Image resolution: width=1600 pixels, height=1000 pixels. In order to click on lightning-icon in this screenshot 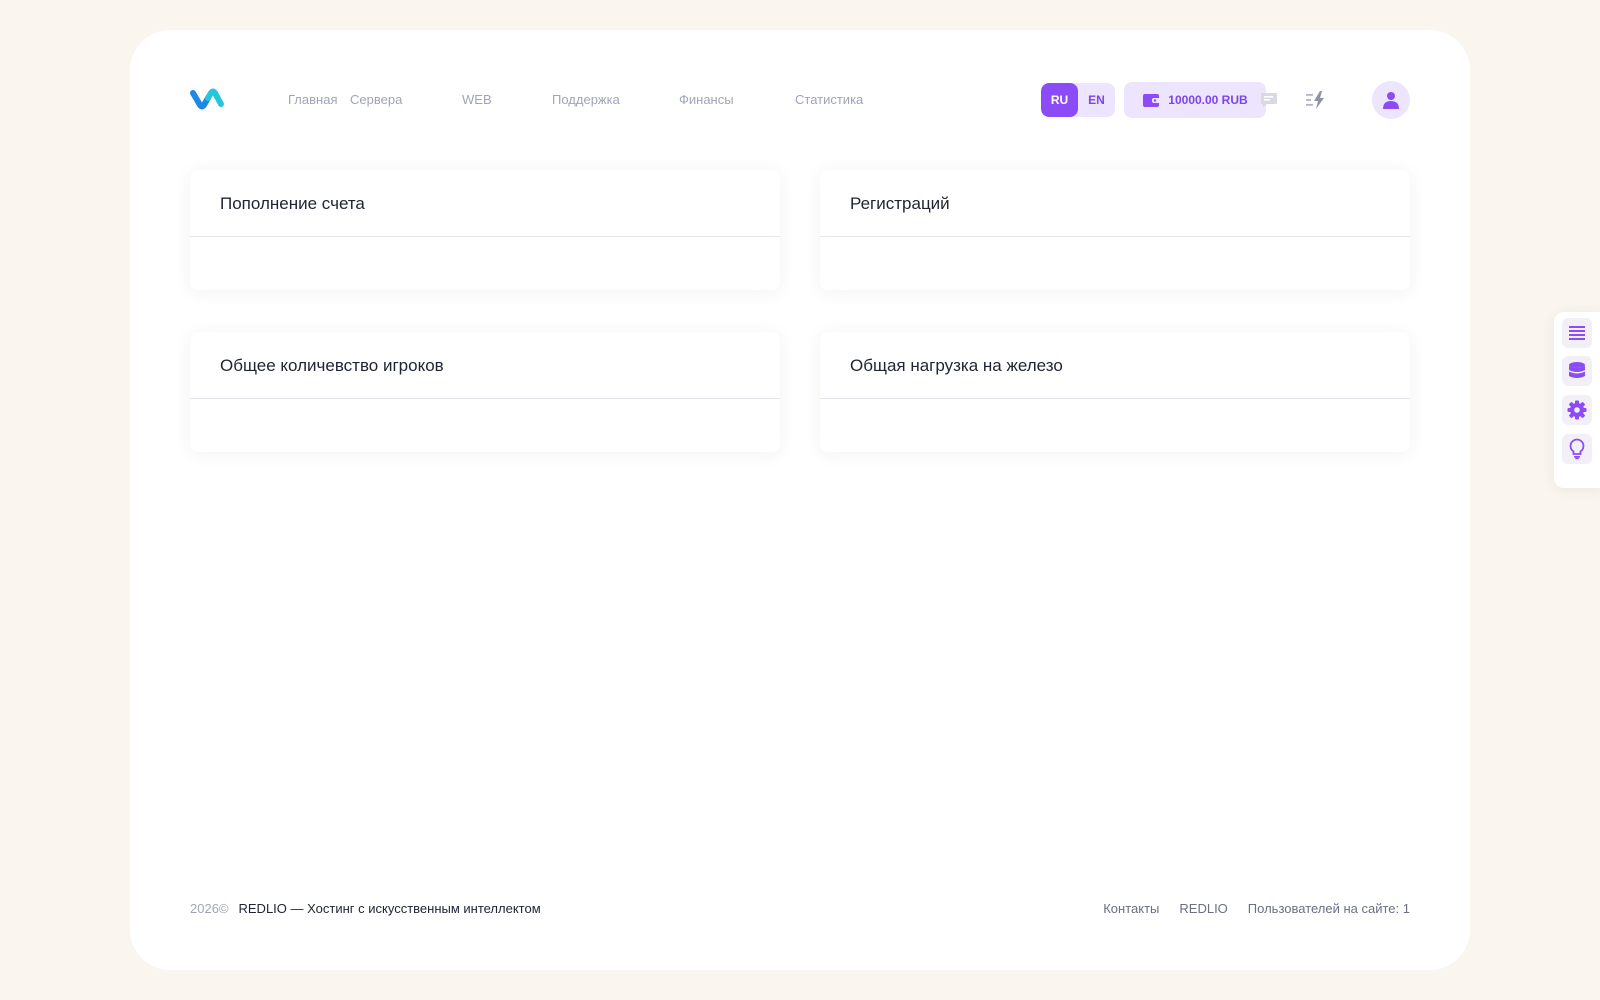, I will do `click(1316, 100)`.